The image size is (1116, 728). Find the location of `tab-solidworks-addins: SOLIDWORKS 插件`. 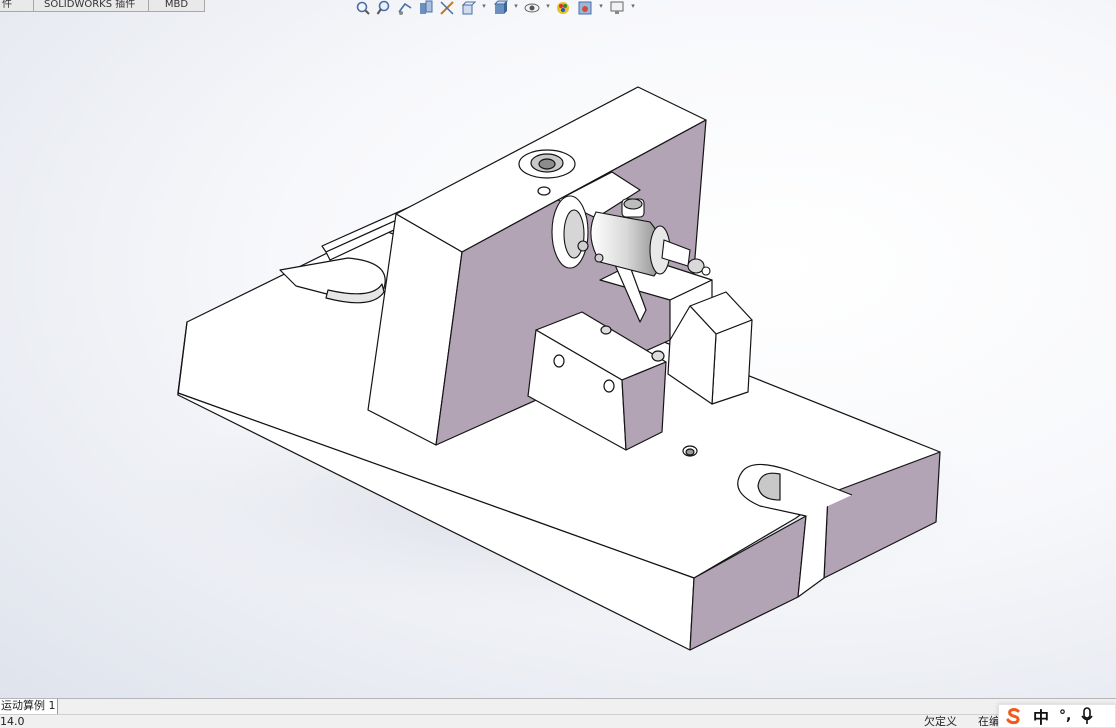

tab-solidworks-addins: SOLIDWORKS 插件 is located at coordinates (91, 6).